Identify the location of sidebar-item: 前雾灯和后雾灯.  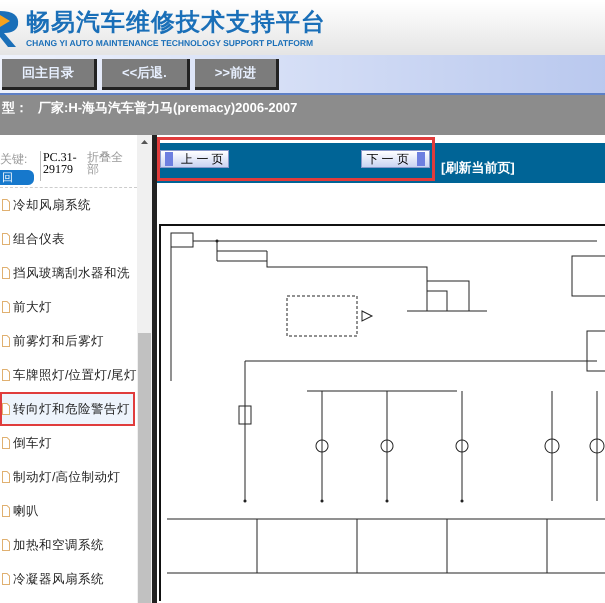
(67, 341).